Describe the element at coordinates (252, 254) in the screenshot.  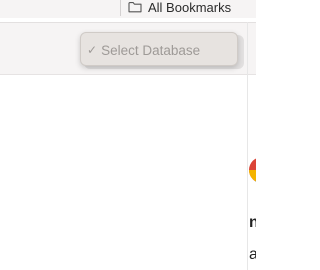
I see `page-text-fragment-2: a` at that location.